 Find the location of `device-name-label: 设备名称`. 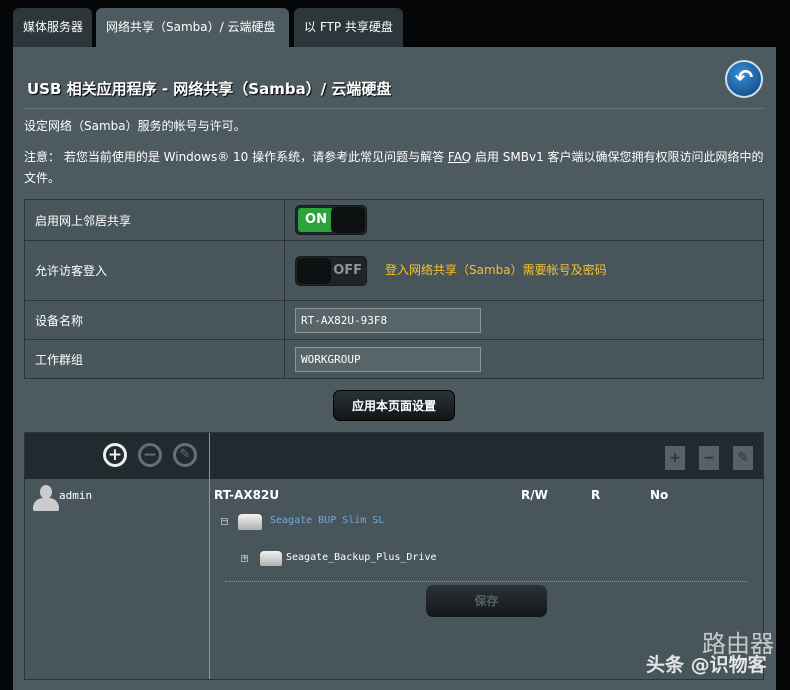

device-name-label: 设备名称 is located at coordinates (154, 320).